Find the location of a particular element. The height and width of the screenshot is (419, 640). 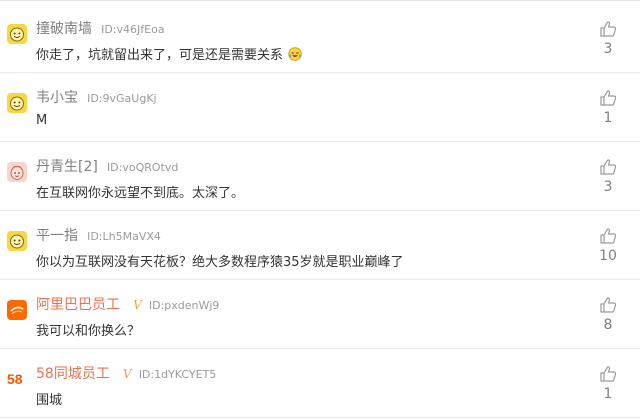

comment-body: 围城 is located at coordinates (49, 400).